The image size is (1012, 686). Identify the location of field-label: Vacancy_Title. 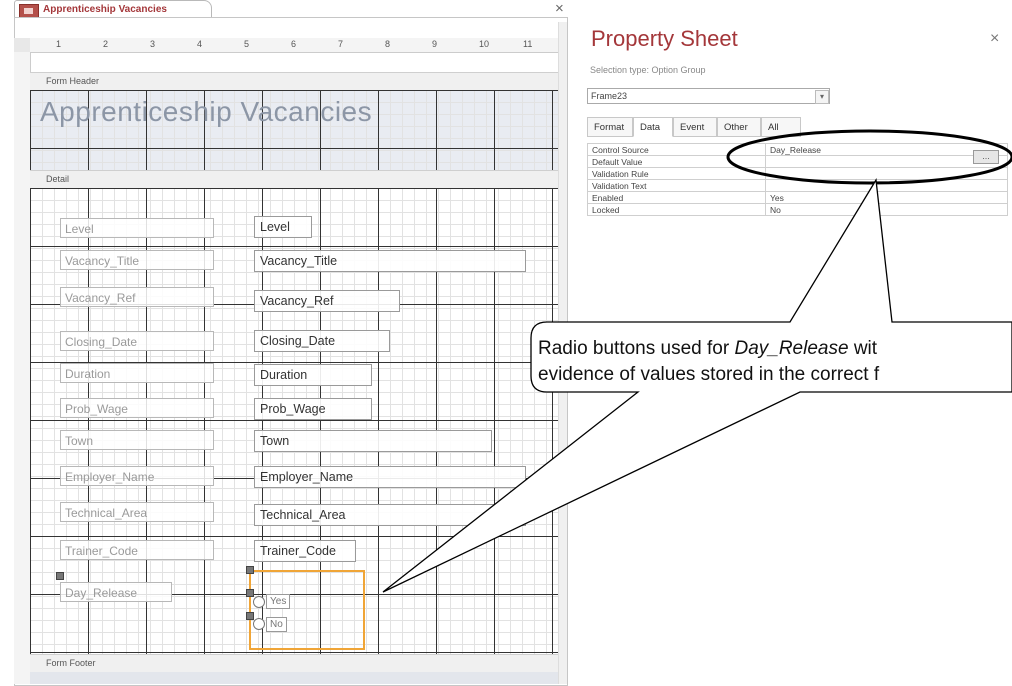
(137, 260).